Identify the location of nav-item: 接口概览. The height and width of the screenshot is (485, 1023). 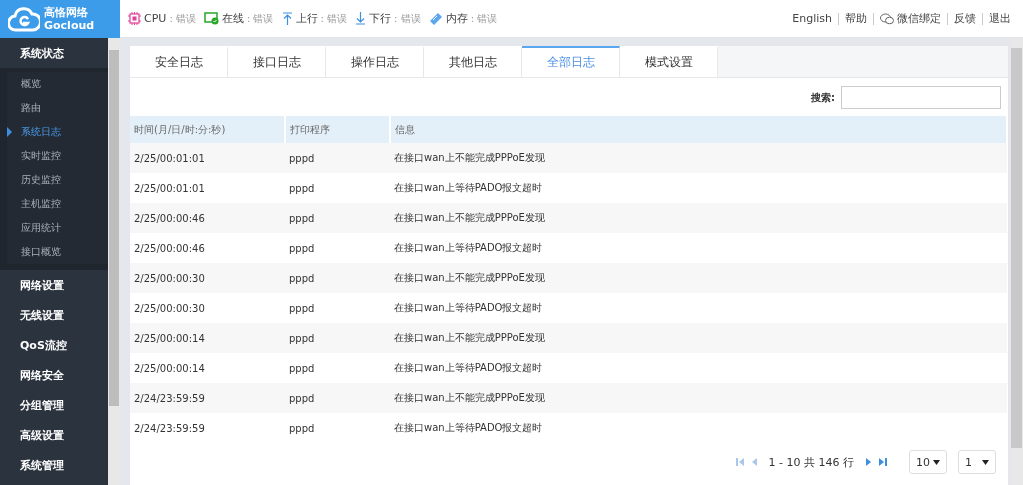
(57, 252).